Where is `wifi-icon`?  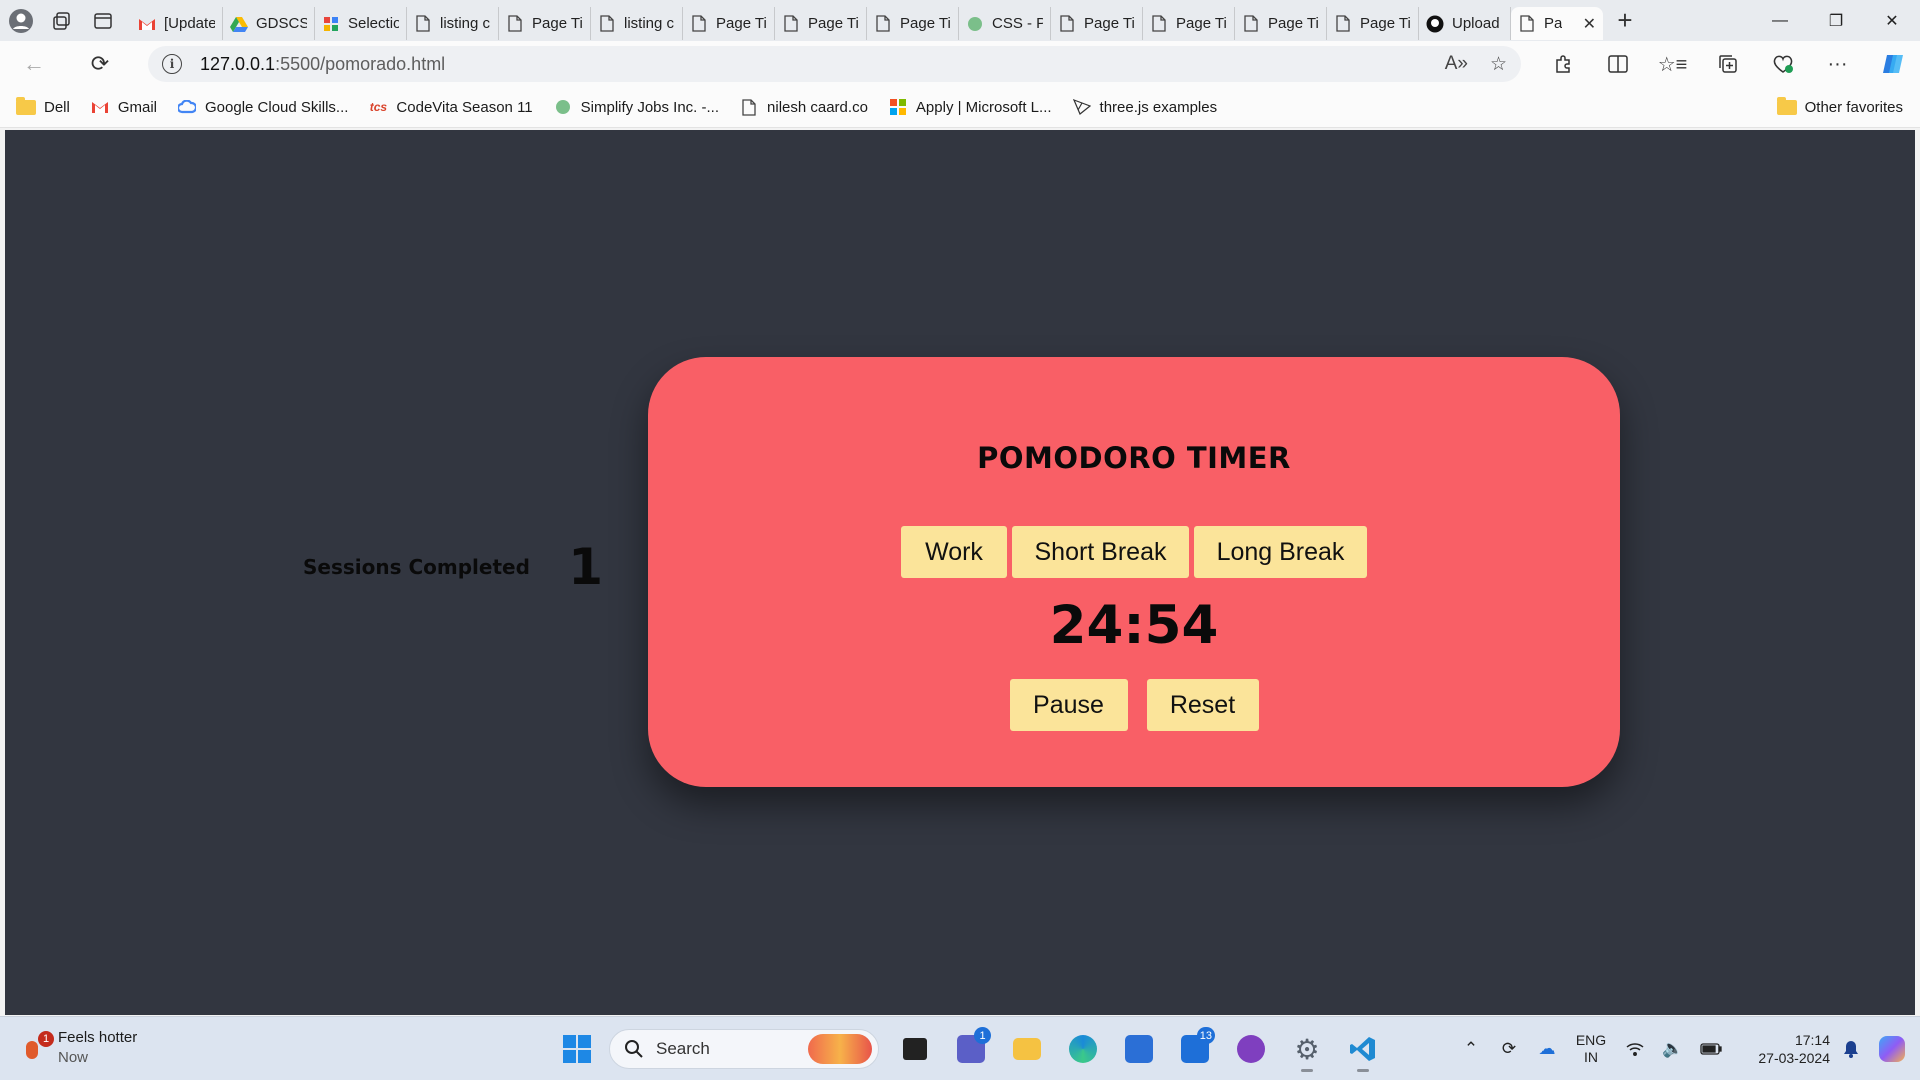
wifi-icon is located at coordinates (1635, 1049).